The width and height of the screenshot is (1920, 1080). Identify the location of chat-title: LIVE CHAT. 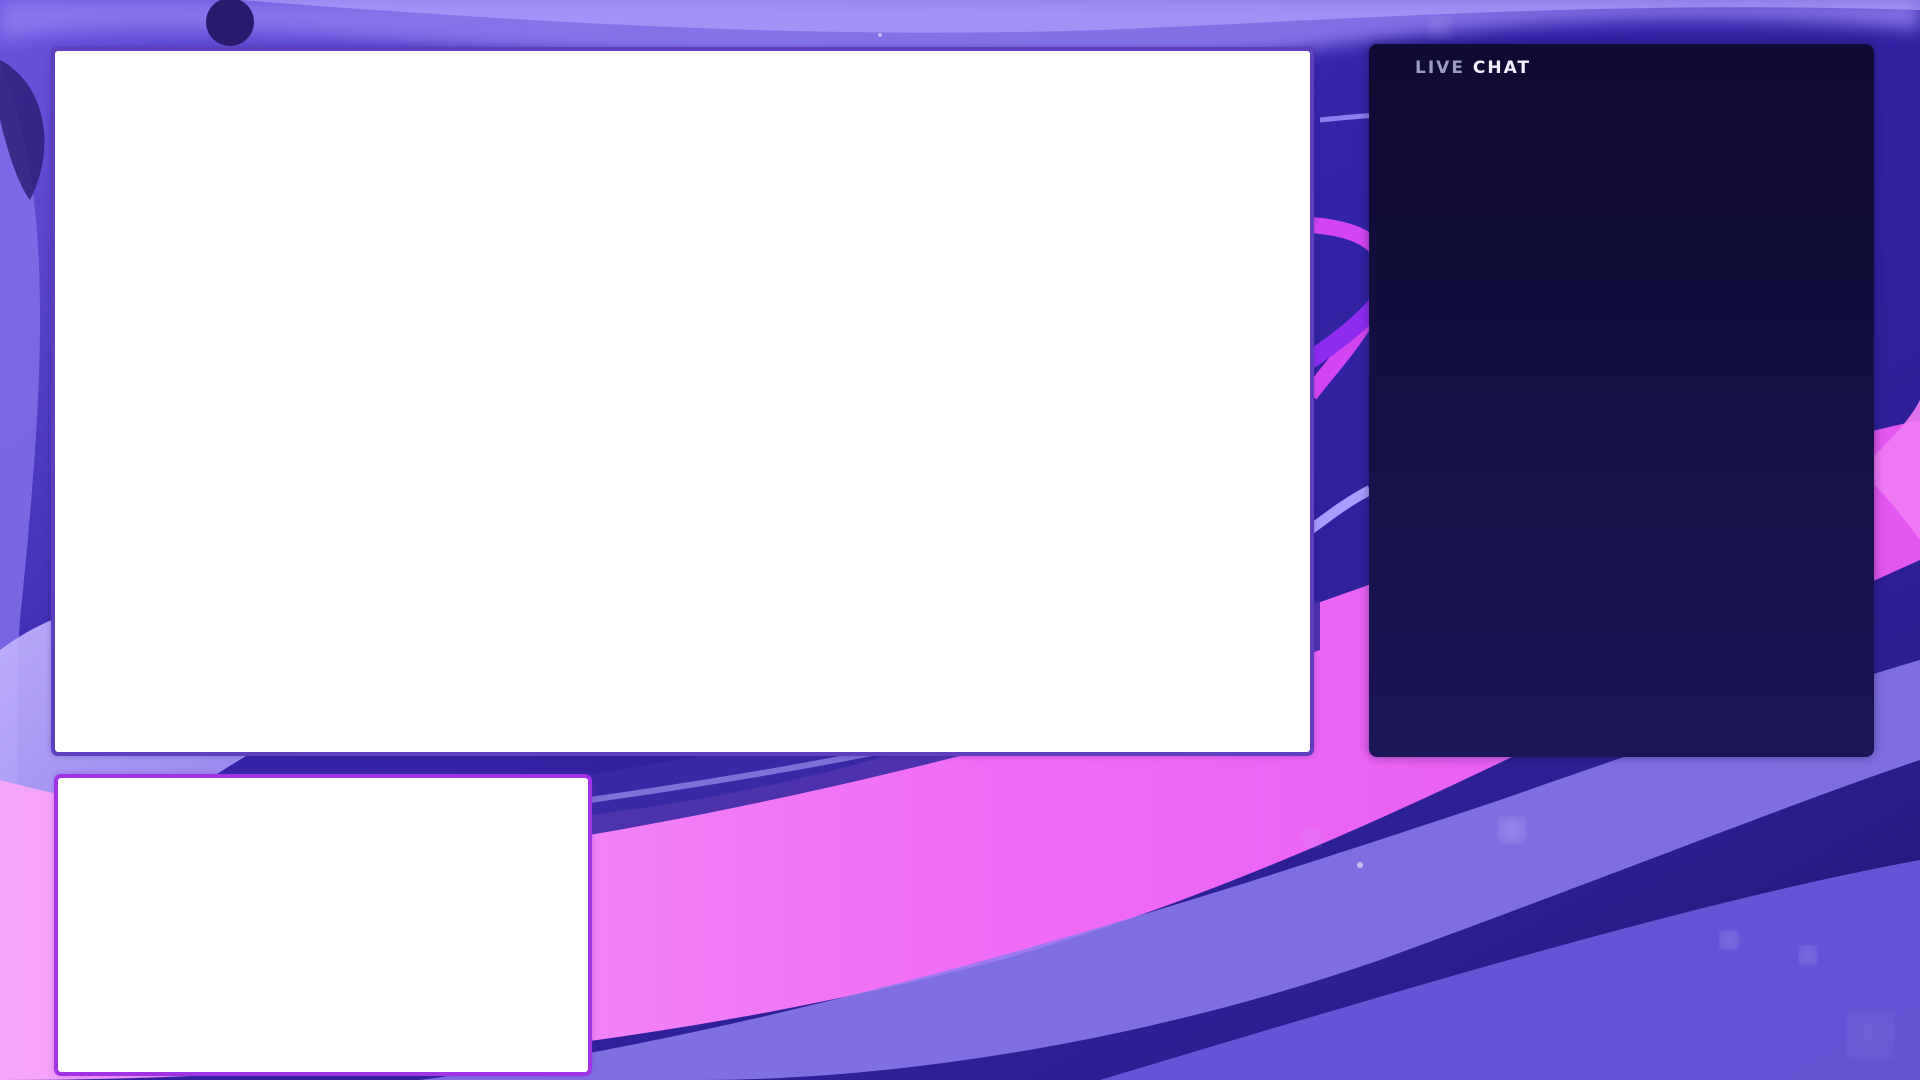
(1473, 68).